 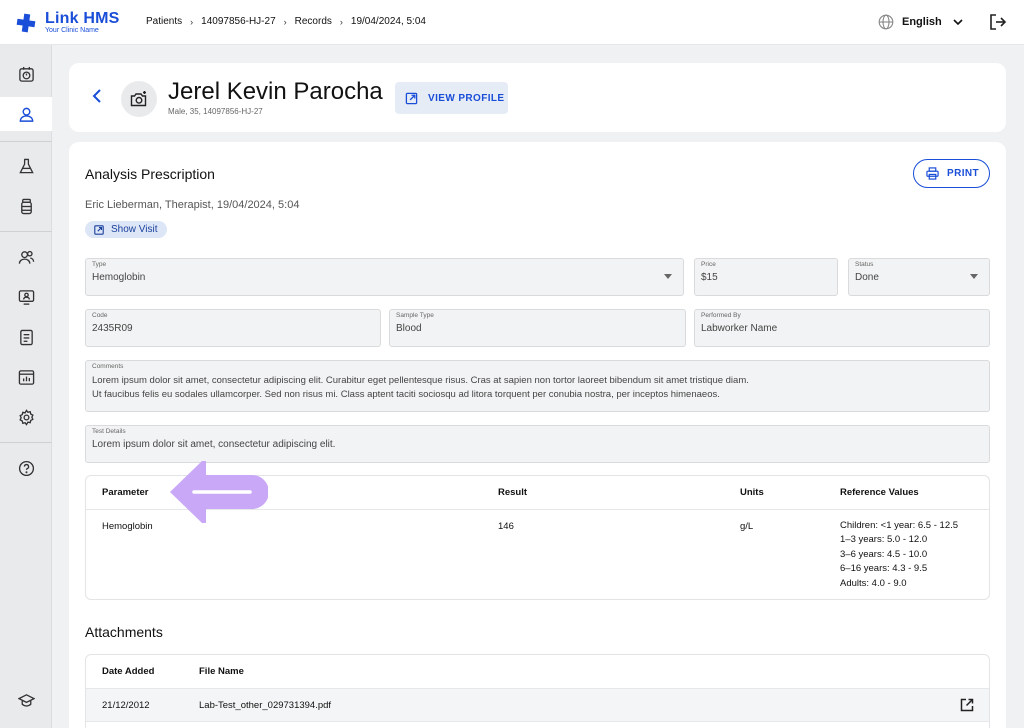 I want to click on medicine-bottle-icon, so click(x=26, y=206).